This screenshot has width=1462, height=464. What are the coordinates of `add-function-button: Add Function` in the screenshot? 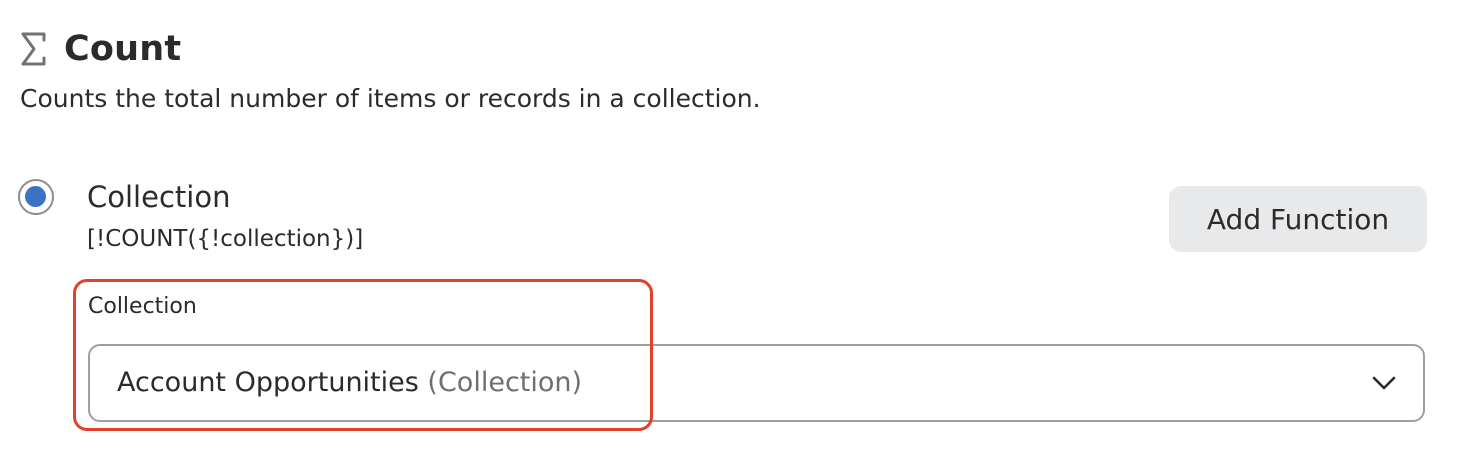 It's located at (1298, 219).